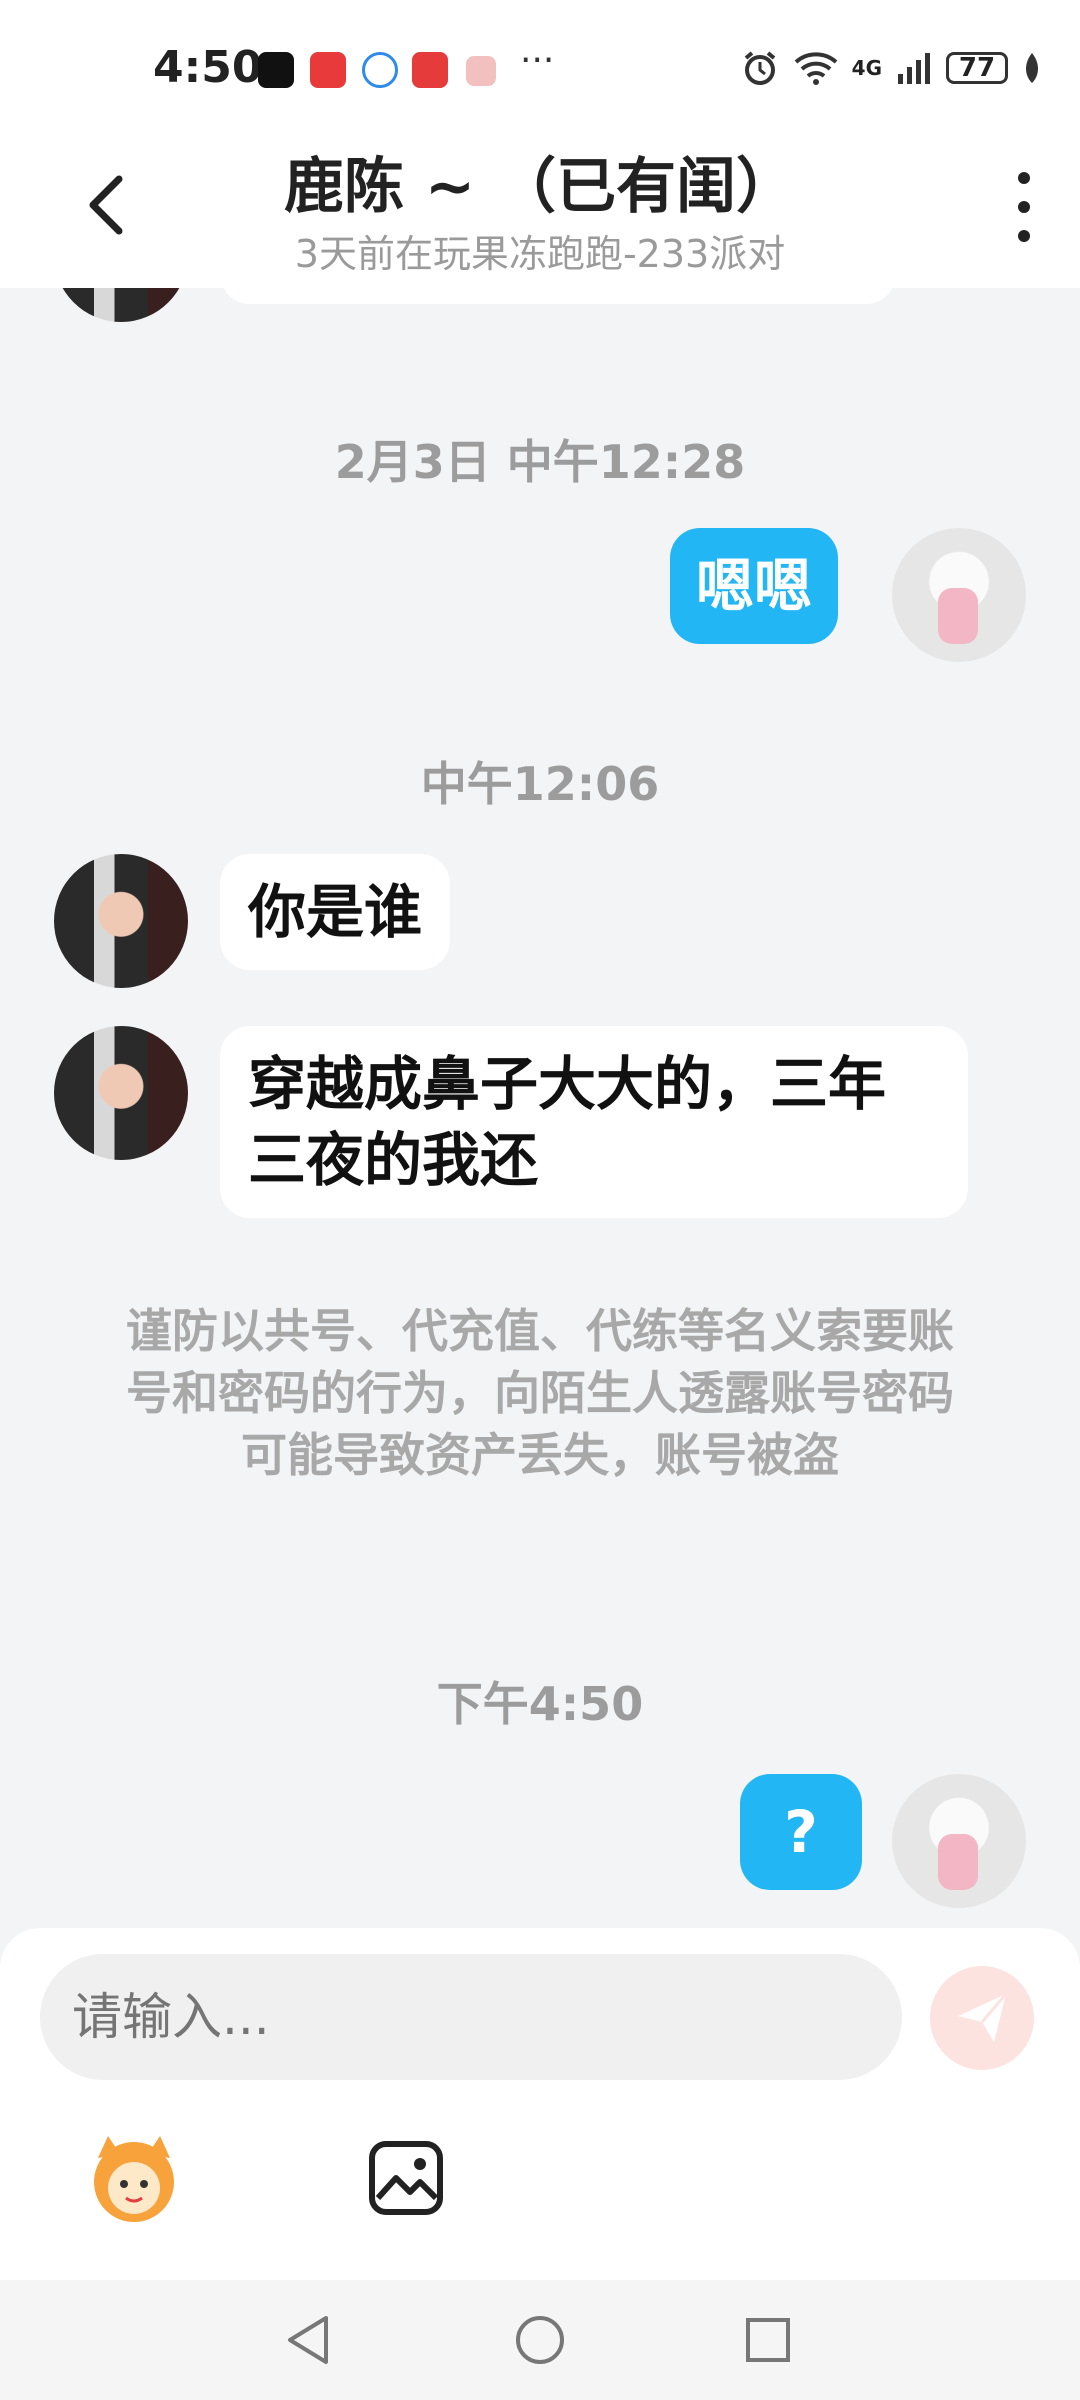 This screenshot has height=2400, width=1080. Describe the element at coordinates (759, 68) in the screenshot. I see `alarm-icon` at that location.